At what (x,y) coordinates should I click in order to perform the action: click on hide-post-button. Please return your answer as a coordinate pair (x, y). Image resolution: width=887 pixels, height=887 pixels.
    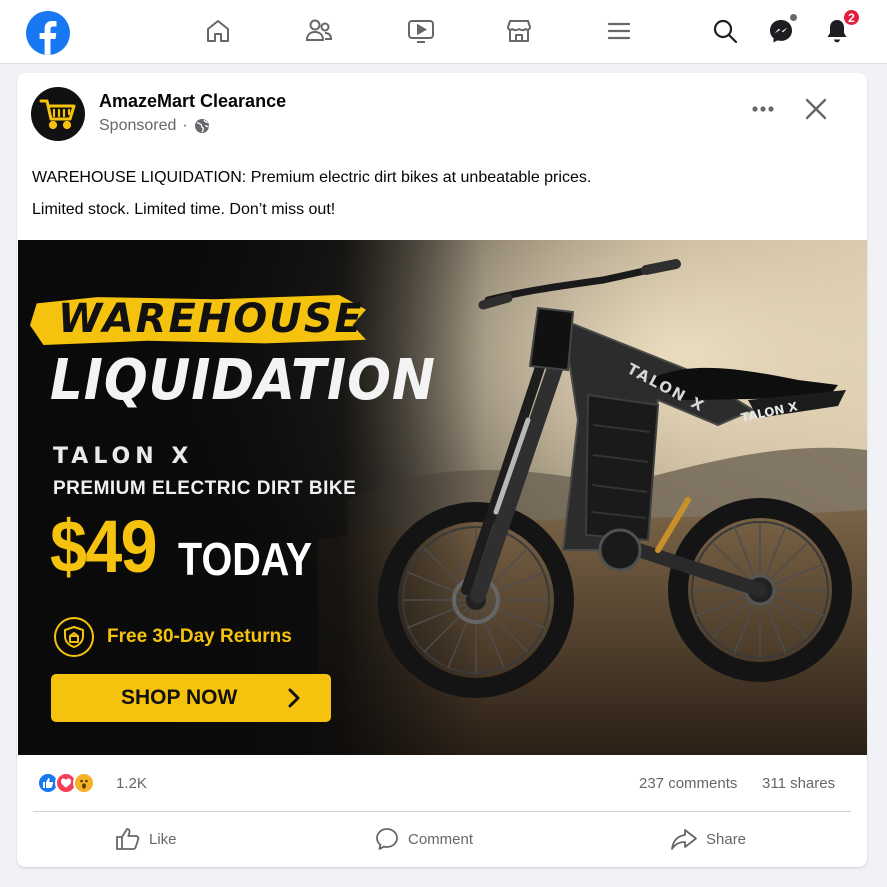
    Looking at the image, I should click on (816, 109).